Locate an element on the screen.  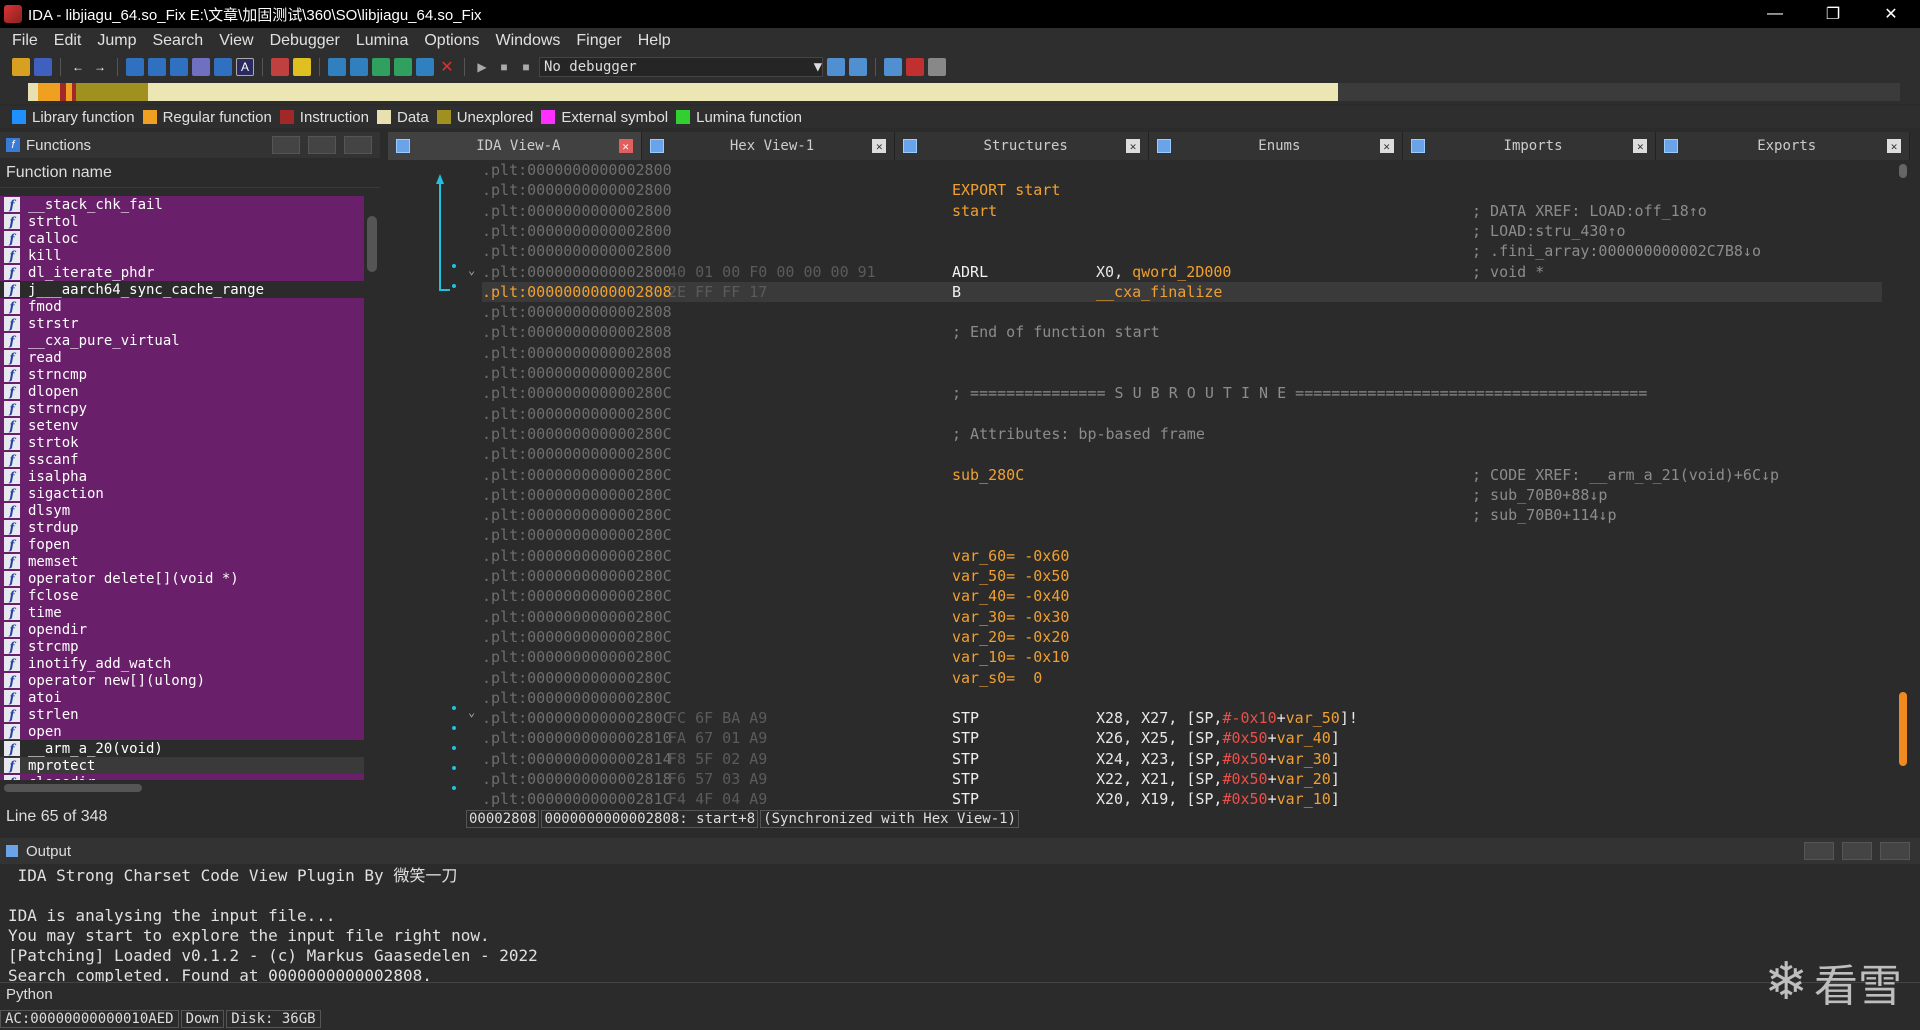
tab-enums: Enums ✕ is located at coordinates (1276, 146).